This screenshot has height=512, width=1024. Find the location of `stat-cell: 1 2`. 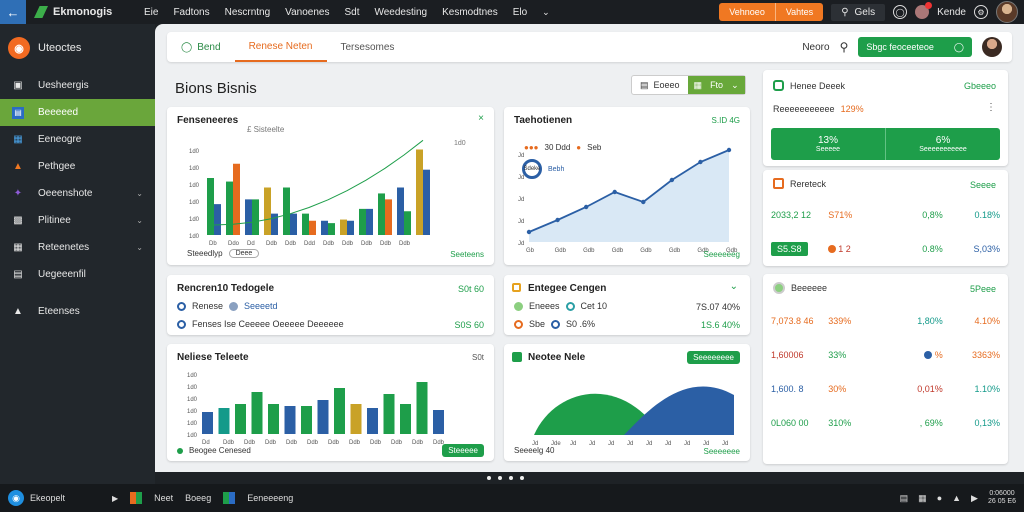

stat-cell: 1 2 is located at coordinates (844, 249).